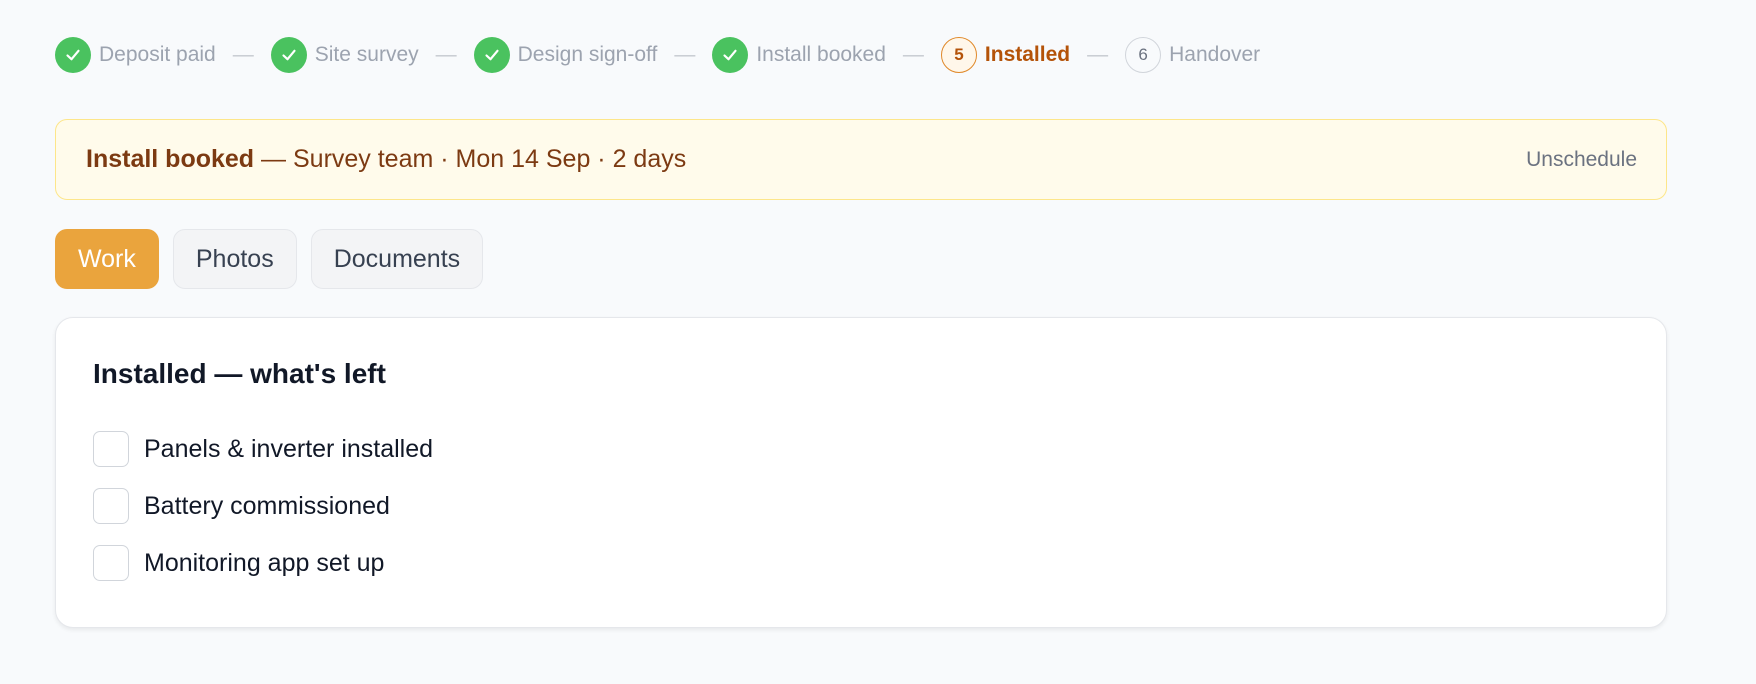 Image resolution: width=1756 pixels, height=684 pixels. I want to click on step-design-sign-off: Design sign-off, so click(565, 54).